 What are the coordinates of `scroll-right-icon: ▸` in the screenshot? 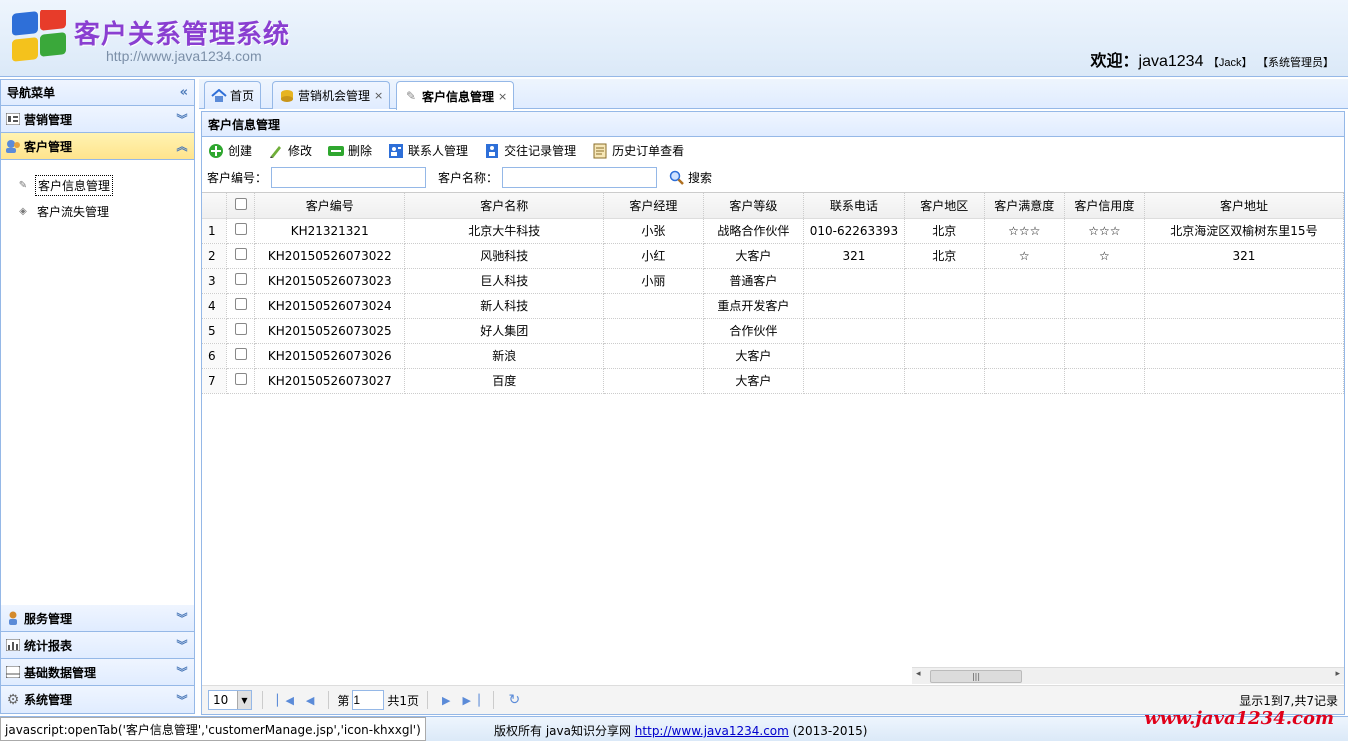 It's located at (1337, 674).